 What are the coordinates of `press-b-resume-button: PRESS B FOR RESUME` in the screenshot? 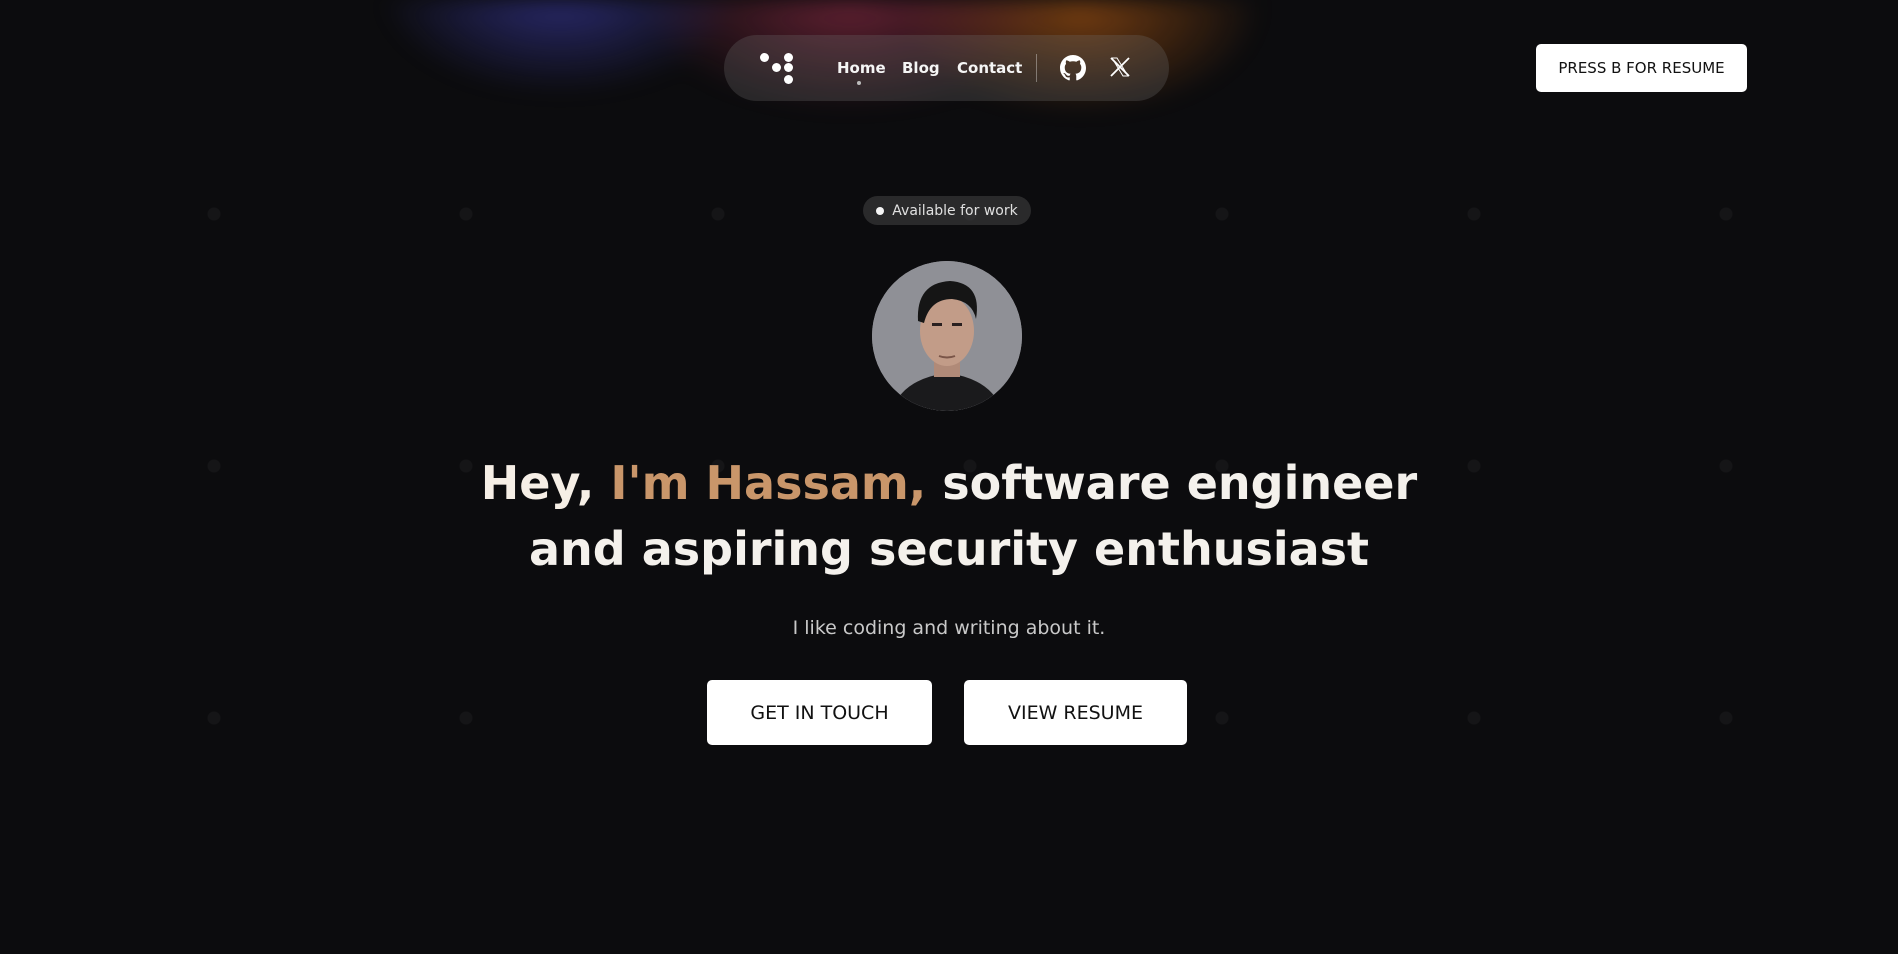 It's located at (1641, 68).